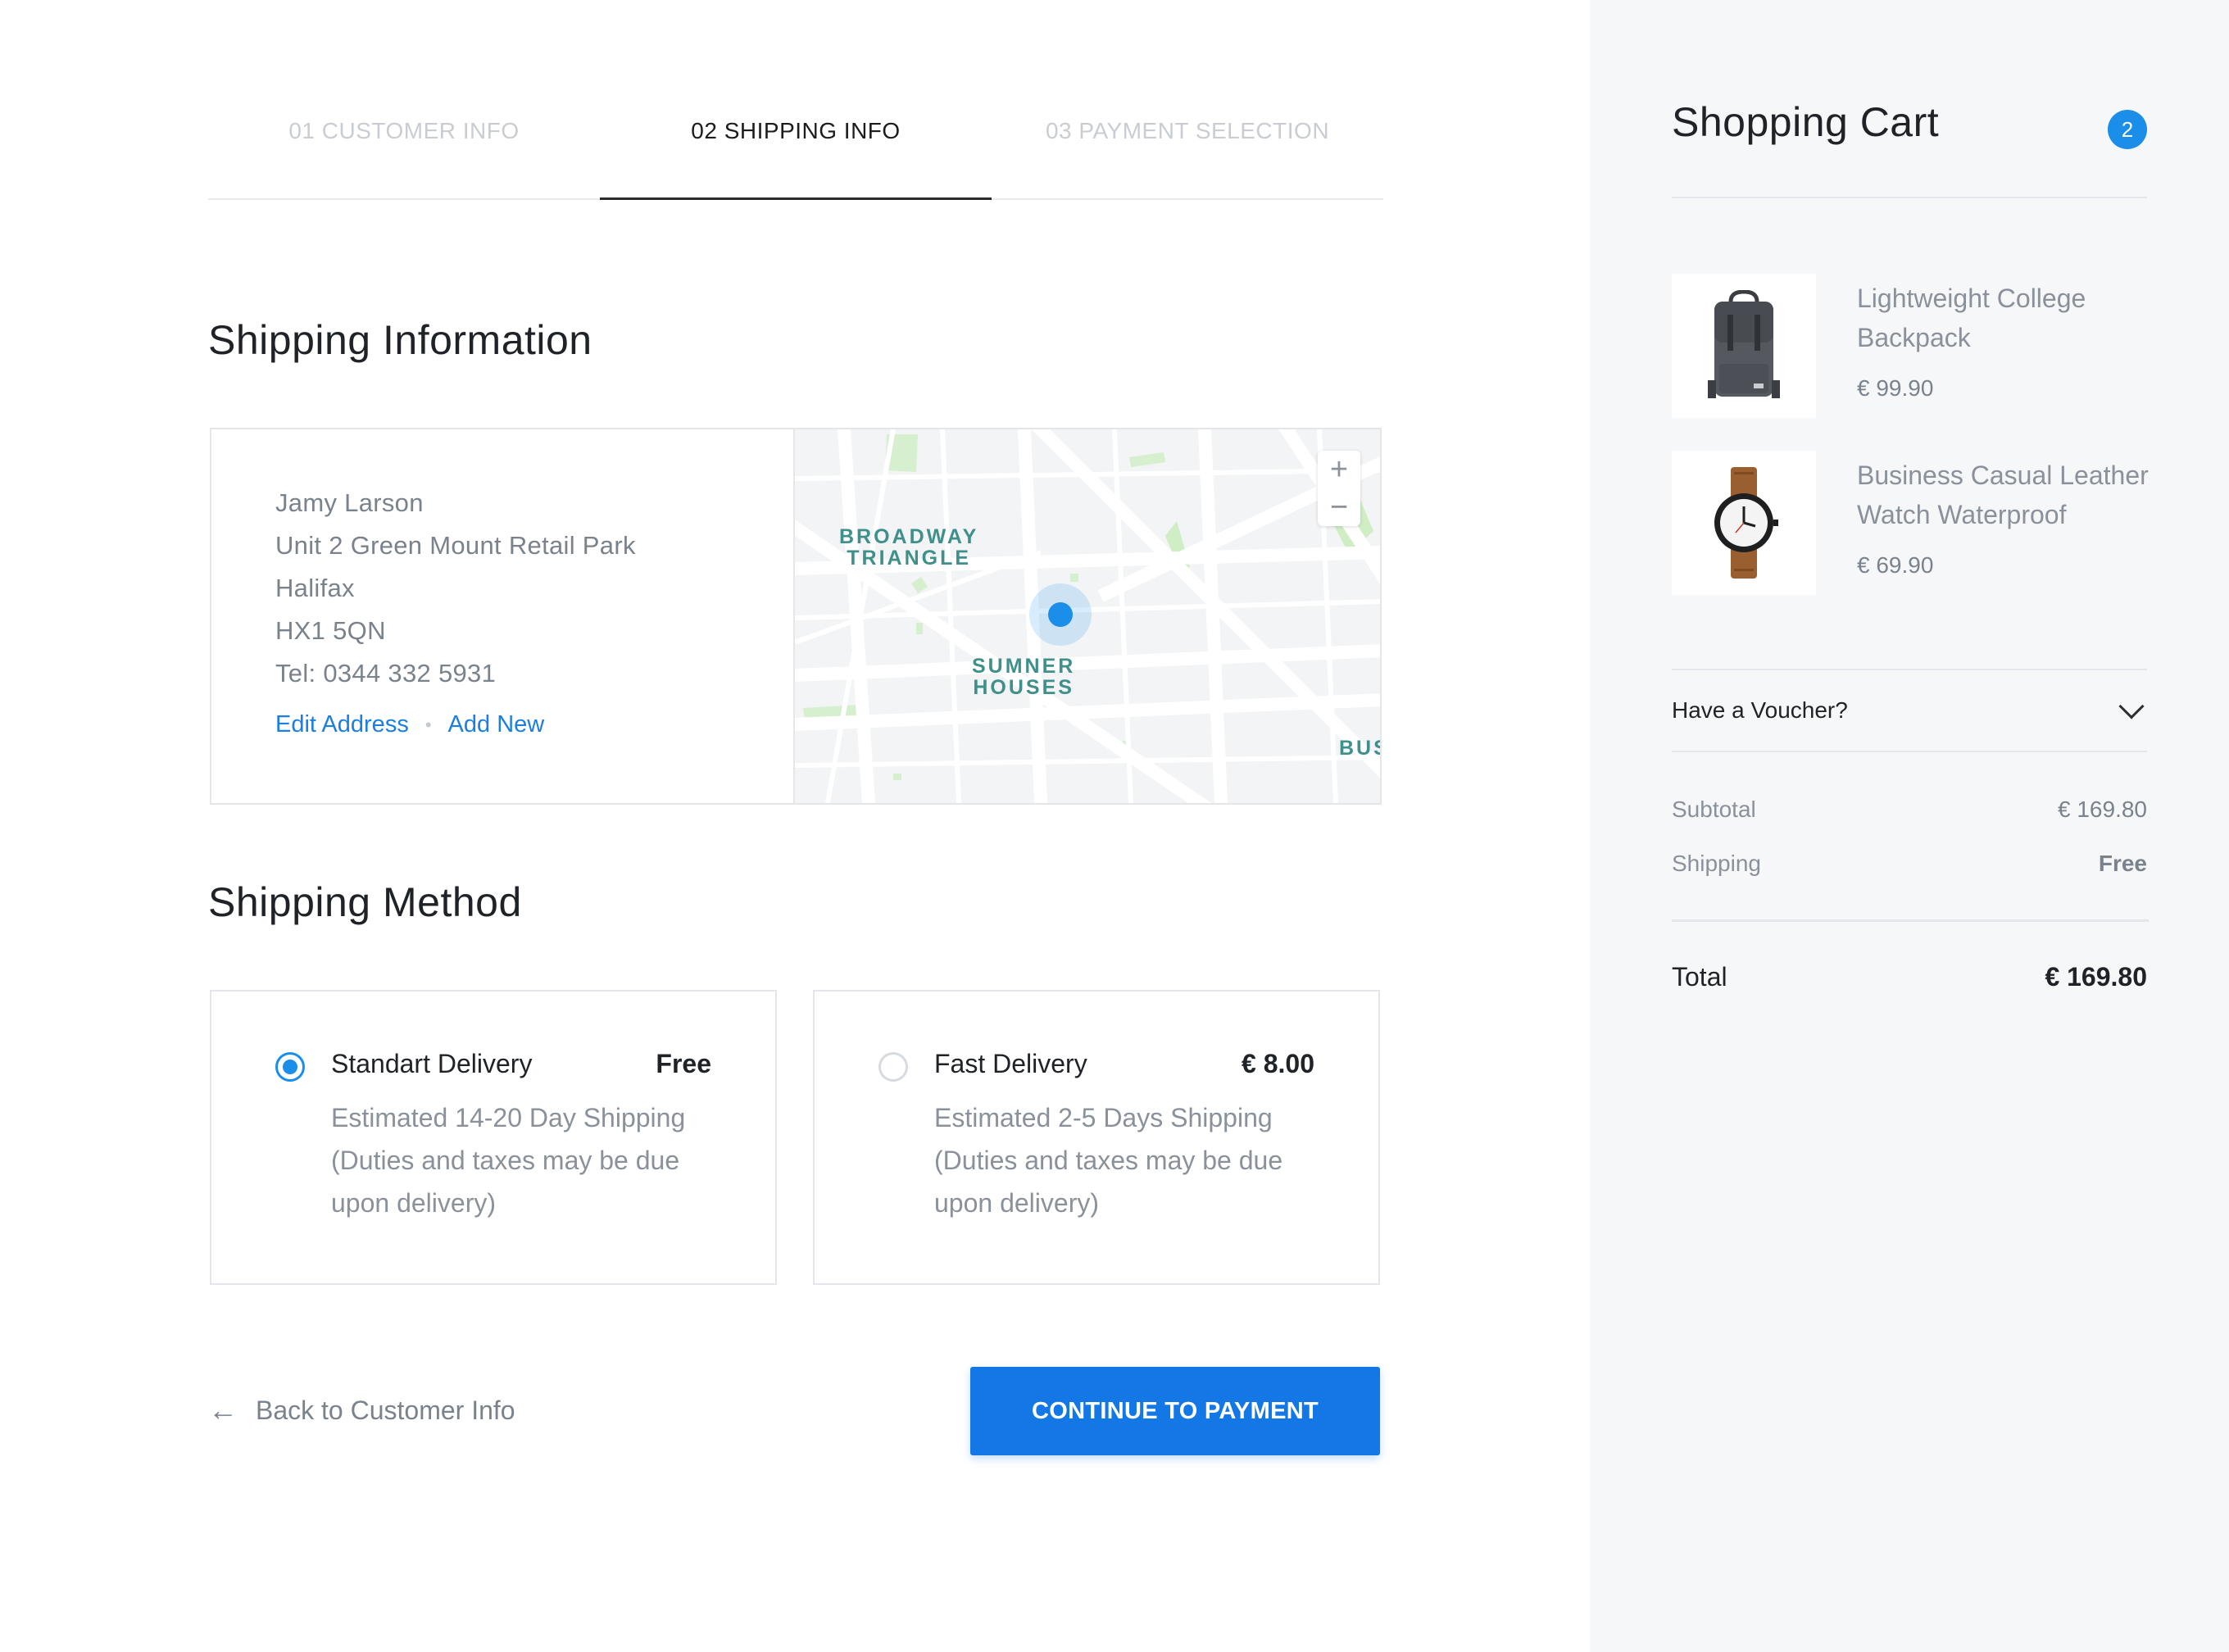 Image resolution: width=2229 pixels, height=1652 pixels. What do you see at coordinates (1087, 616) in the screenshot?
I see `address-map: BROADWAY TRIANGLE SUMNER HOUSES BUS + −` at bounding box center [1087, 616].